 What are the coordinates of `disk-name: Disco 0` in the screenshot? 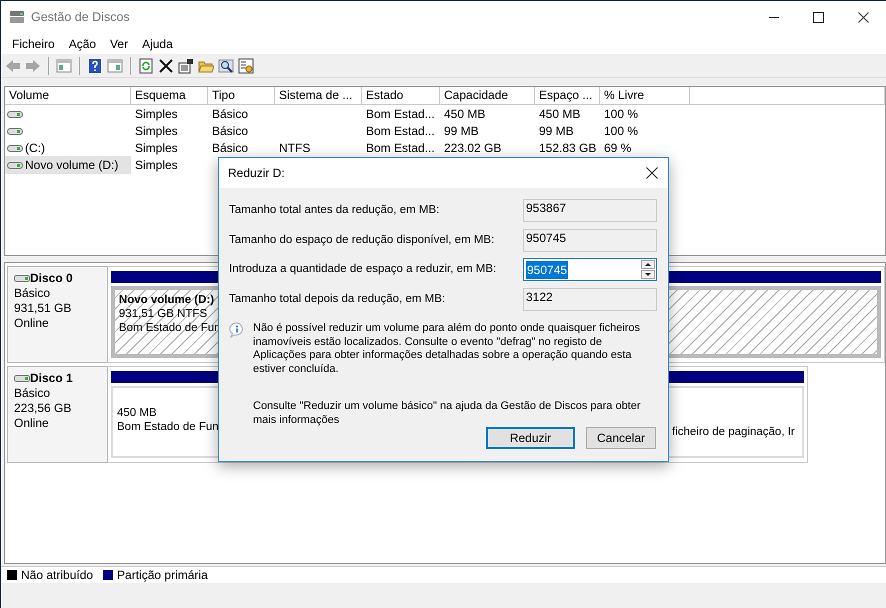 It's located at (51, 278).